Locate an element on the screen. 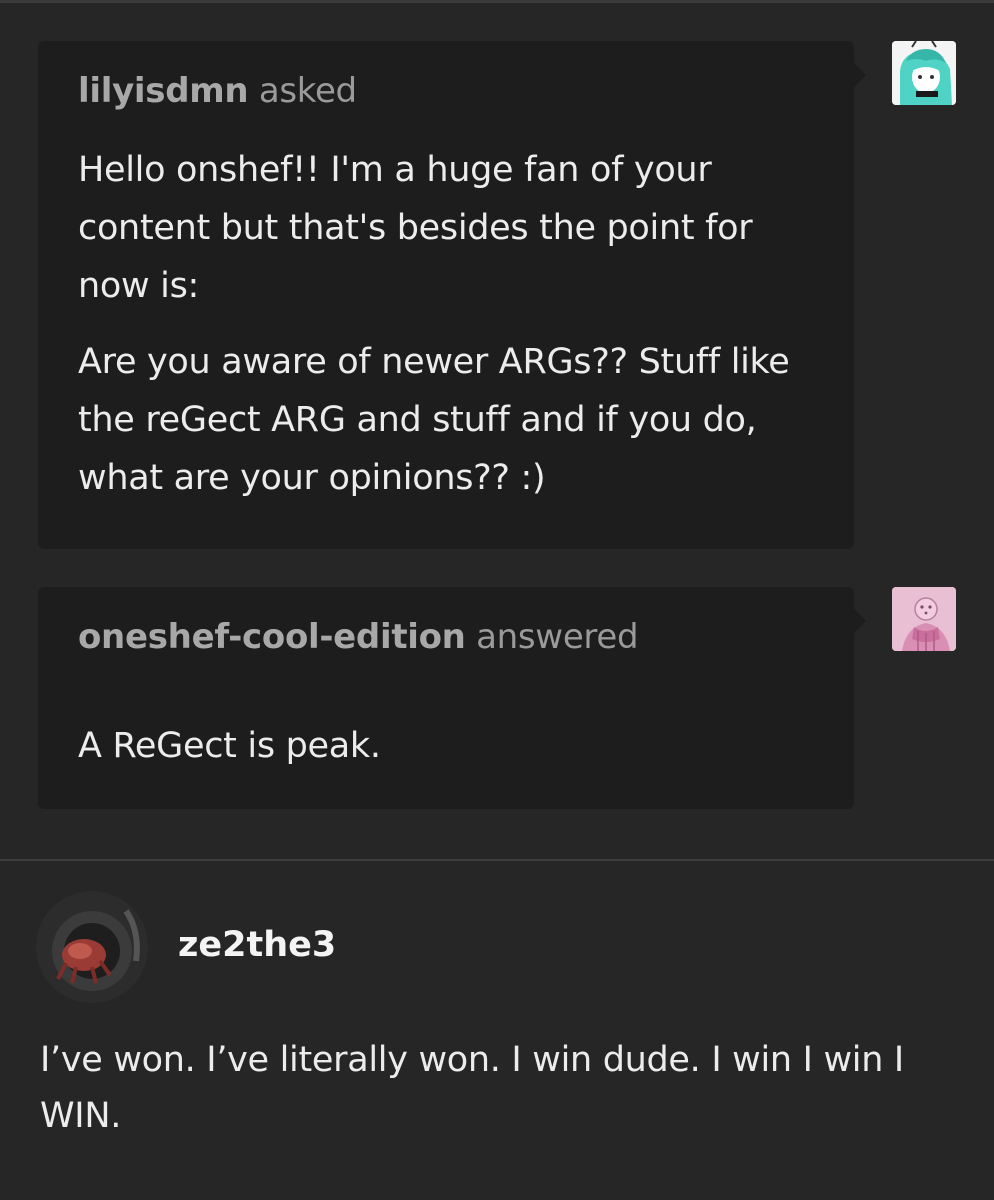 The height and width of the screenshot is (1200, 994). reblogger-username: ze2the3 is located at coordinates (257, 945).